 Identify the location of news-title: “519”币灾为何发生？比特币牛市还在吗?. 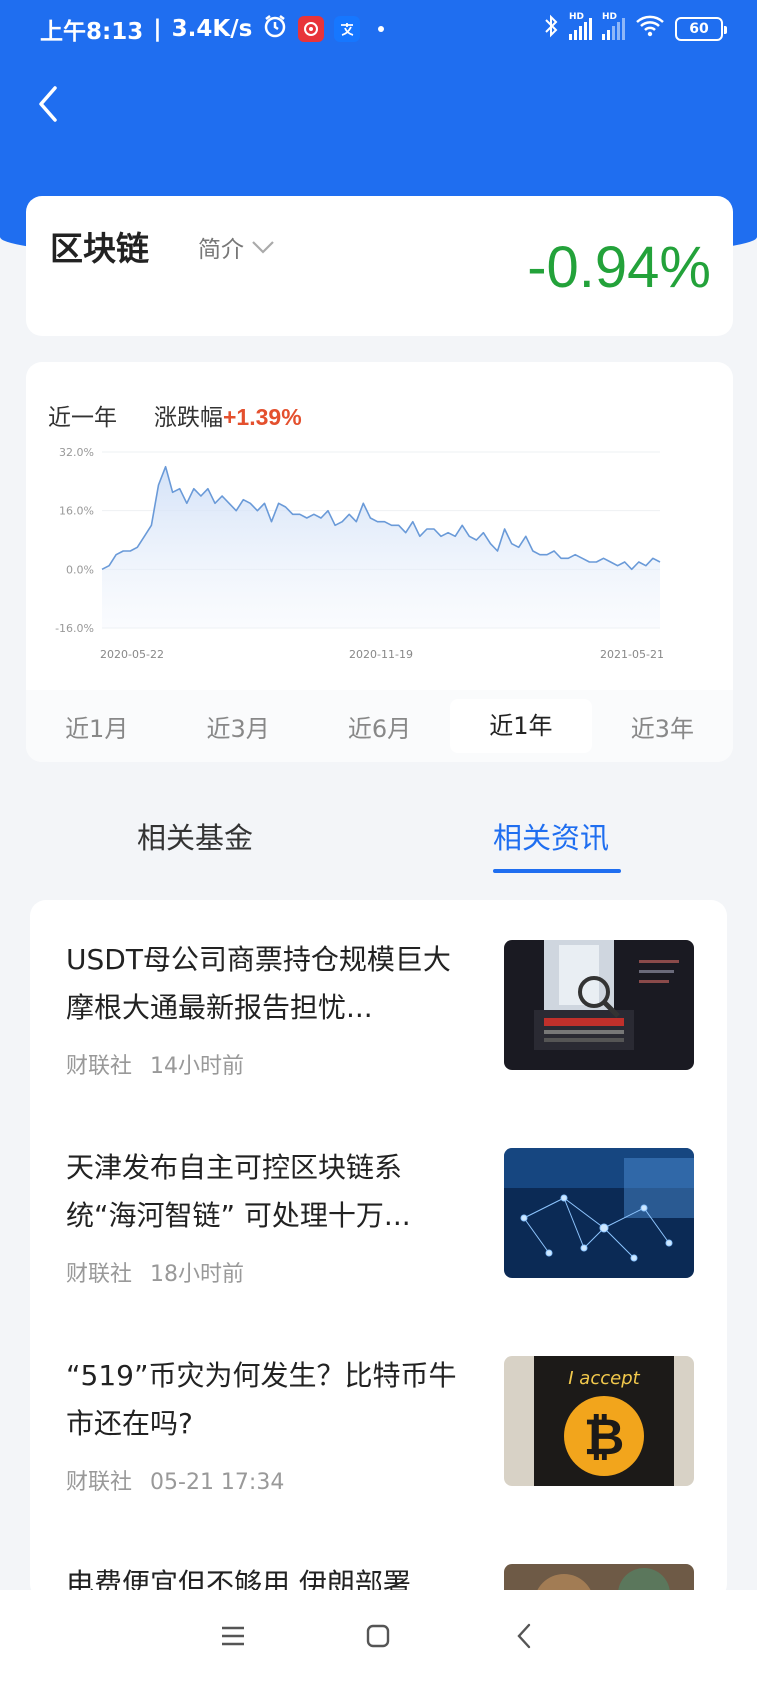
(261, 1399).